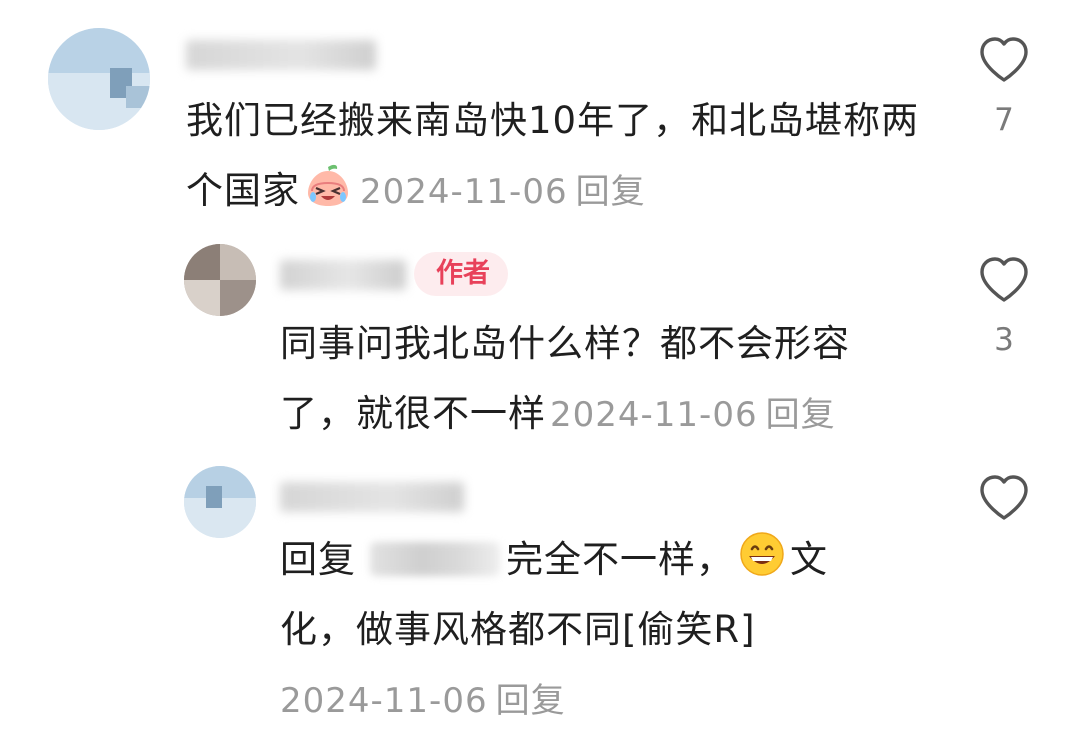 Image resolution: width=1080 pixels, height=736 pixels. I want to click on reply-prefix: 回复, so click(318, 559).